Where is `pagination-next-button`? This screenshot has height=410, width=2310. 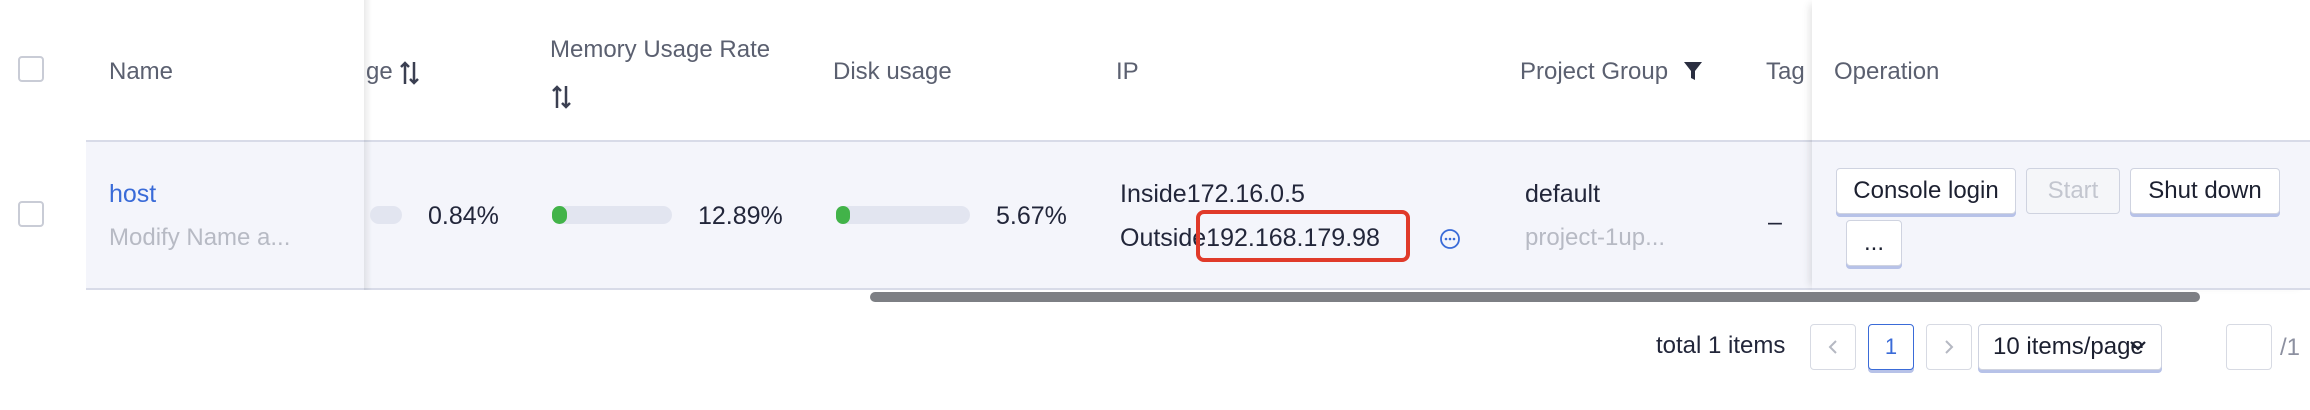
pagination-next-button is located at coordinates (1949, 347).